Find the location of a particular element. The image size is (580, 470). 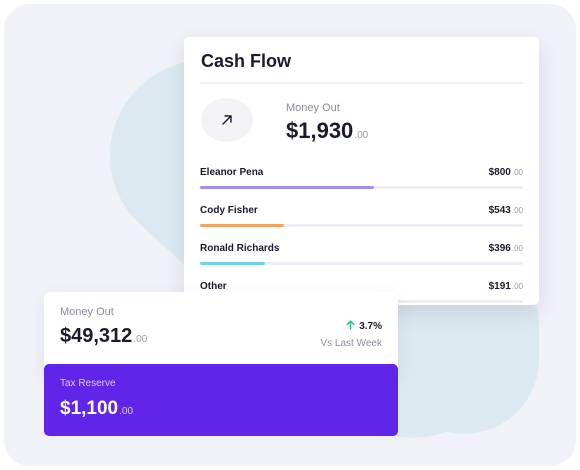

money-out-card: Money Out $49,312.00 3.7% Vs Last Week is located at coordinates (221, 332).